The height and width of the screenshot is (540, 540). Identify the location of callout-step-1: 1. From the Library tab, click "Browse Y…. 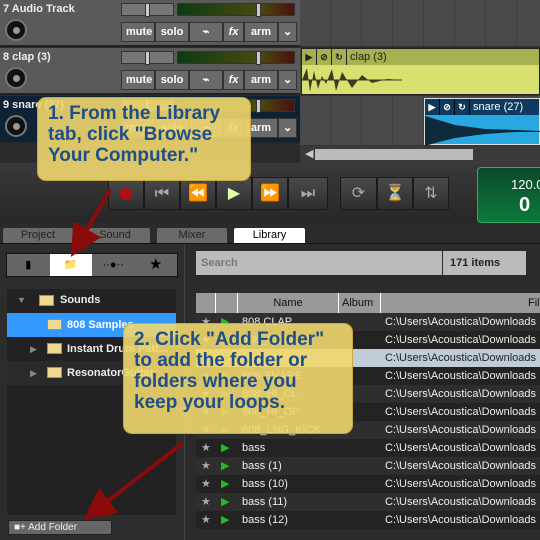
(144, 139).